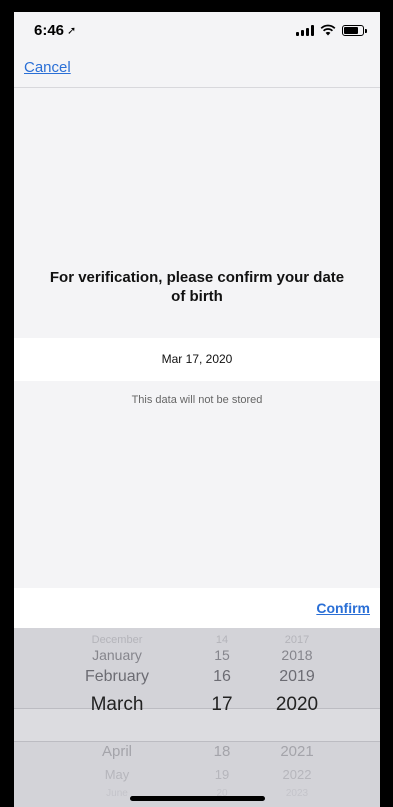 The image size is (393, 807). What do you see at coordinates (222, 640) in the screenshot?
I see `day-option: 14` at bounding box center [222, 640].